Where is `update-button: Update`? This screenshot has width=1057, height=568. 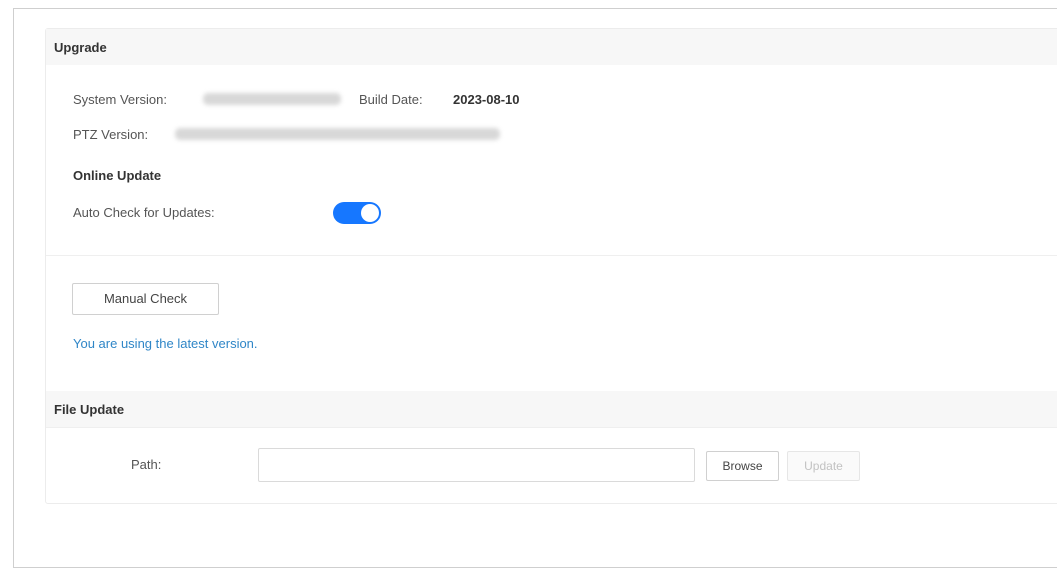
update-button: Update is located at coordinates (823, 466).